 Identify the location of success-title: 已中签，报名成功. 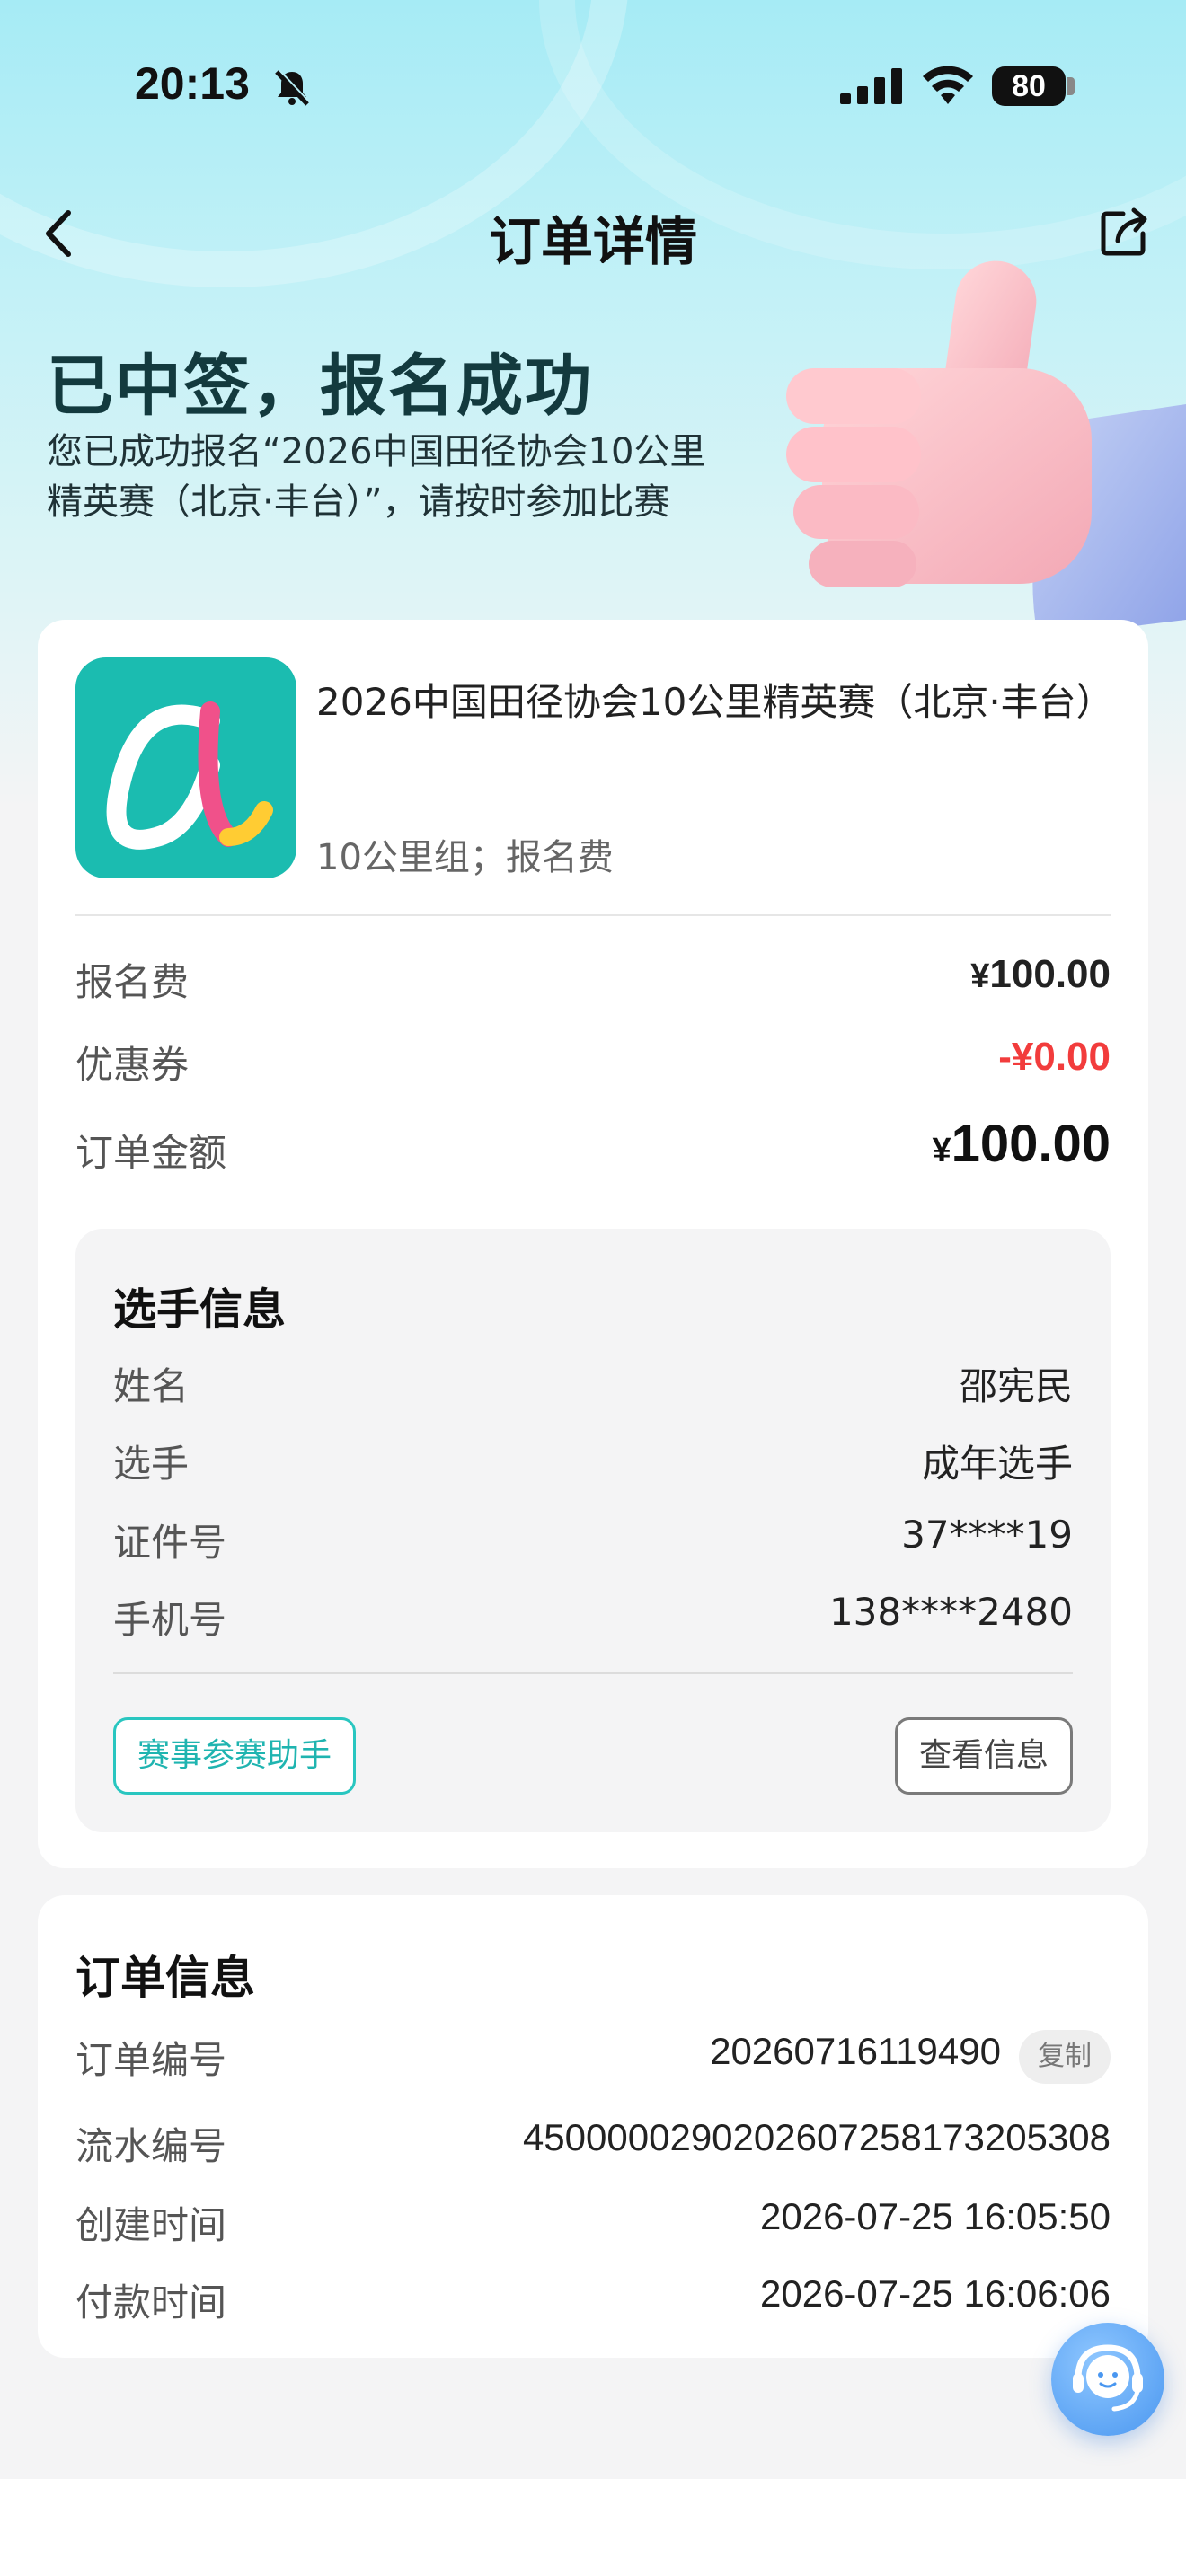
(320, 386).